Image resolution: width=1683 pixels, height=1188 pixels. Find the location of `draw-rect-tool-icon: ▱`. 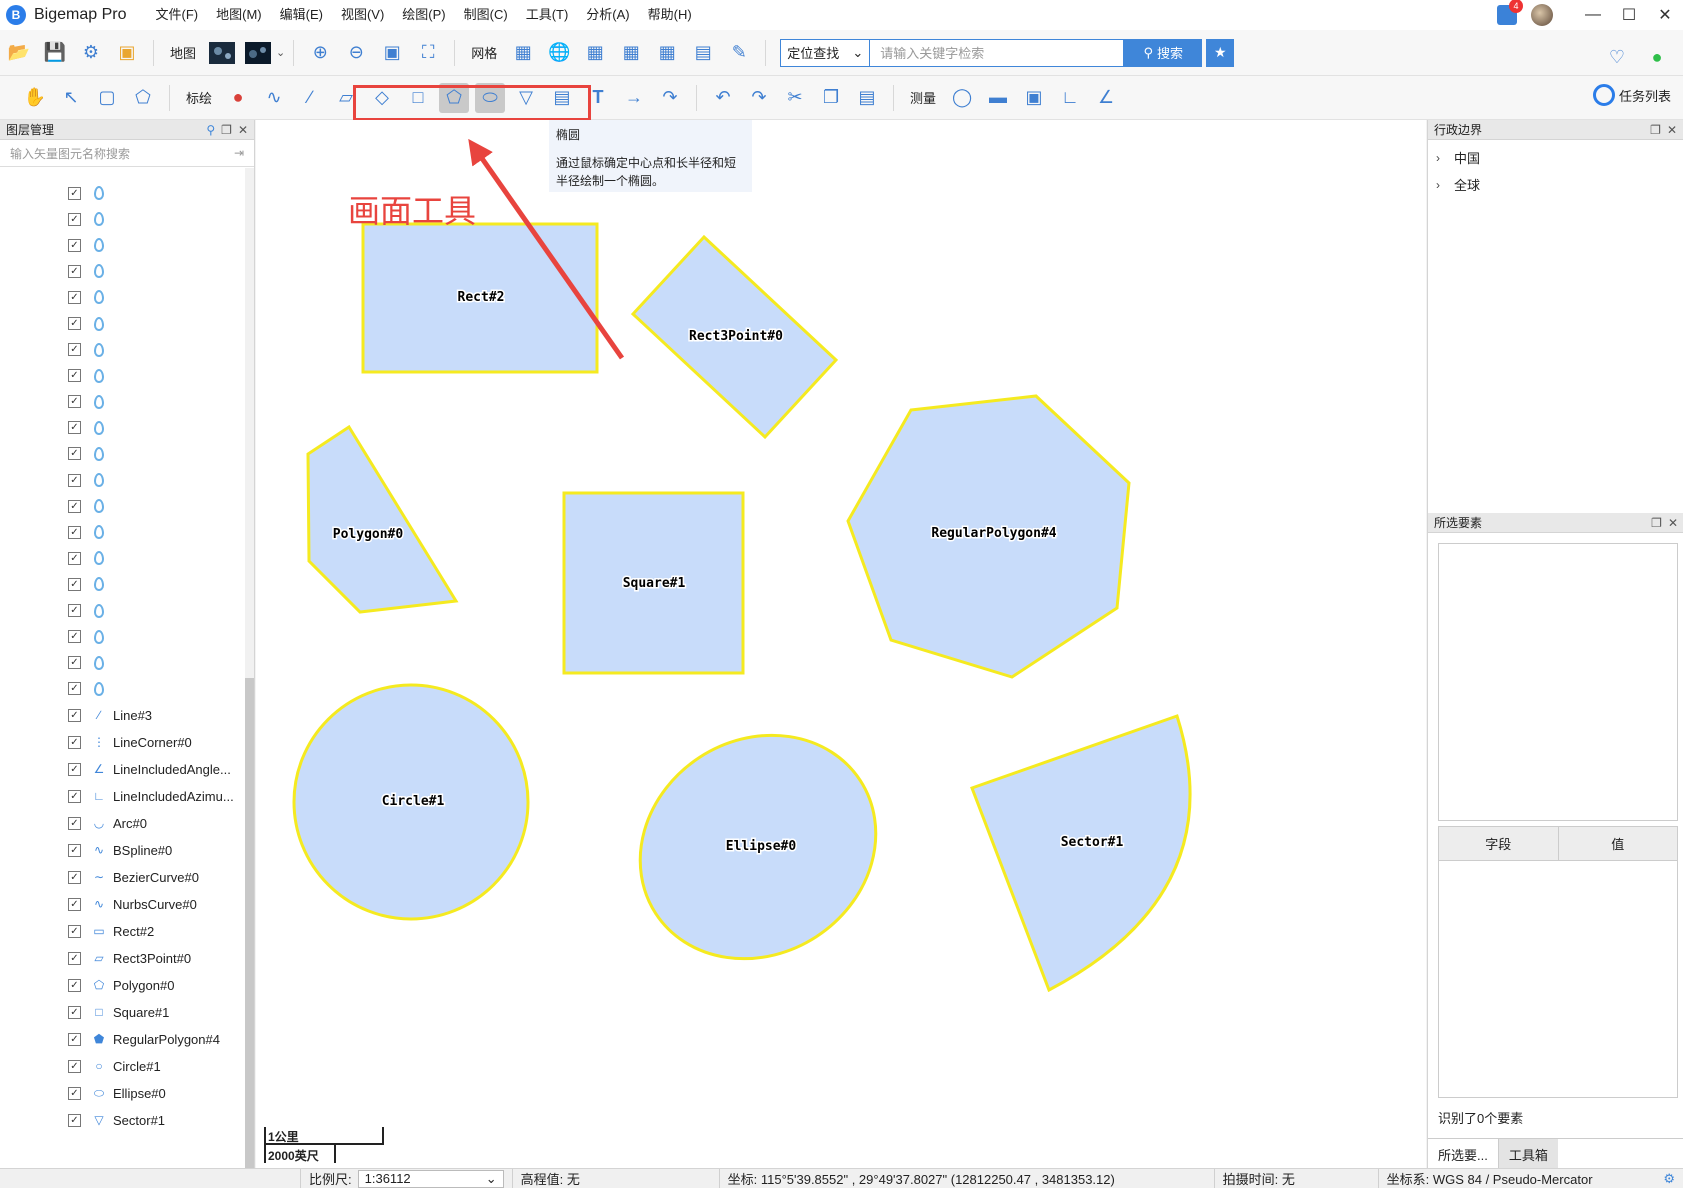

draw-rect-tool-icon: ▱ is located at coordinates (346, 98).